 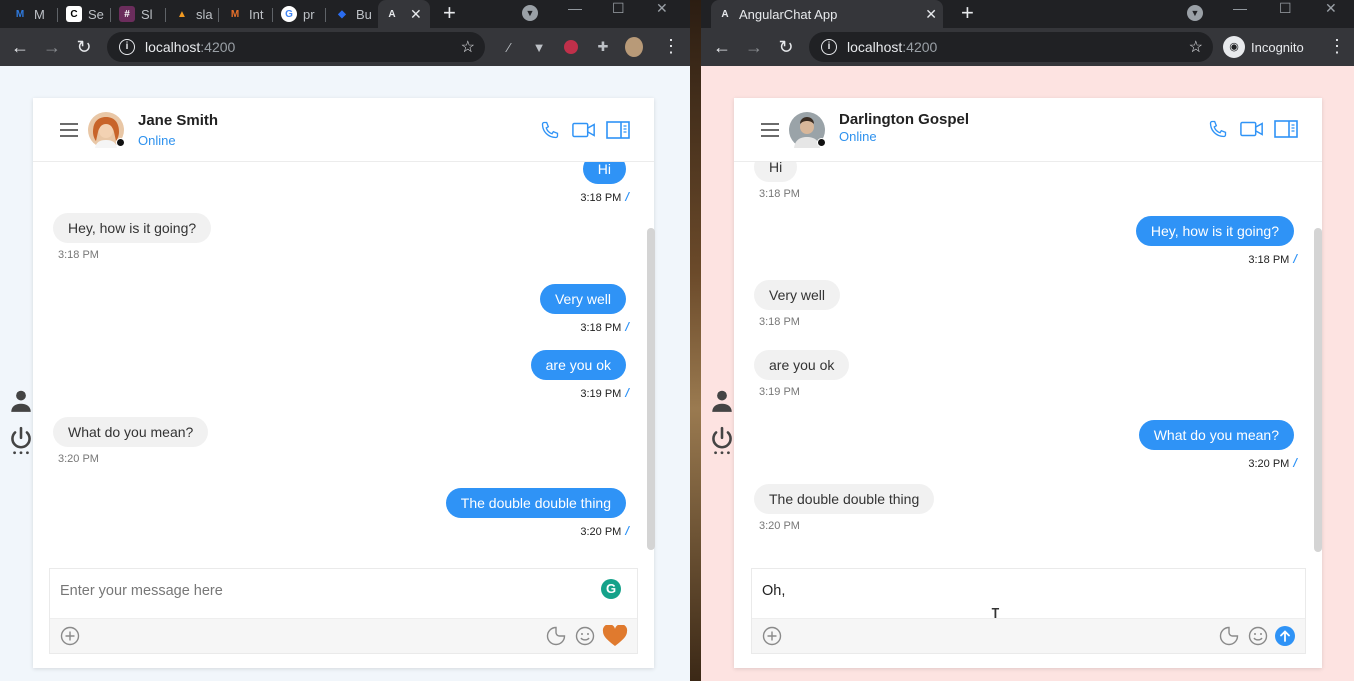 What do you see at coordinates (20, 14) in the screenshot?
I see `mailchimp-icon: M` at bounding box center [20, 14].